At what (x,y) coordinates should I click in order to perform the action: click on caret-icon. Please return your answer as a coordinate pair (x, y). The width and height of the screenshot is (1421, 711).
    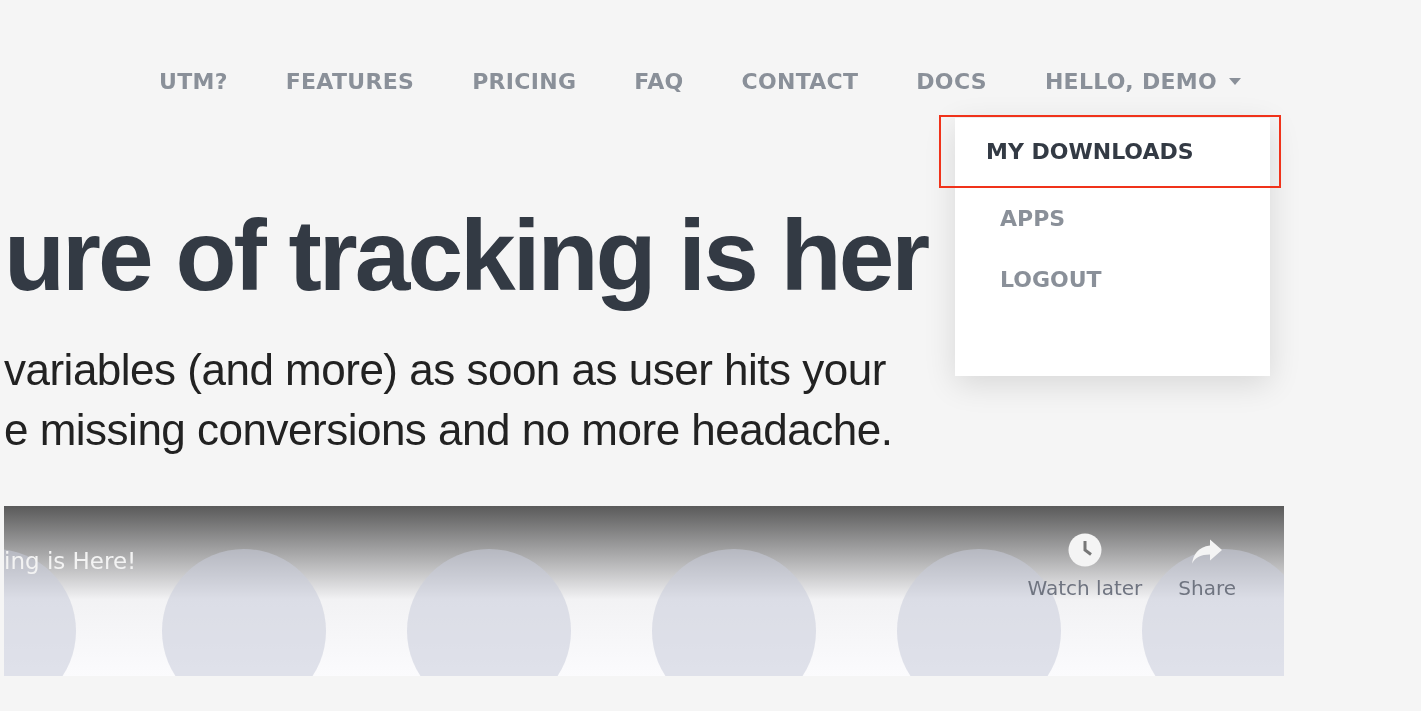
    Looking at the image, I should click on (1235, 81).